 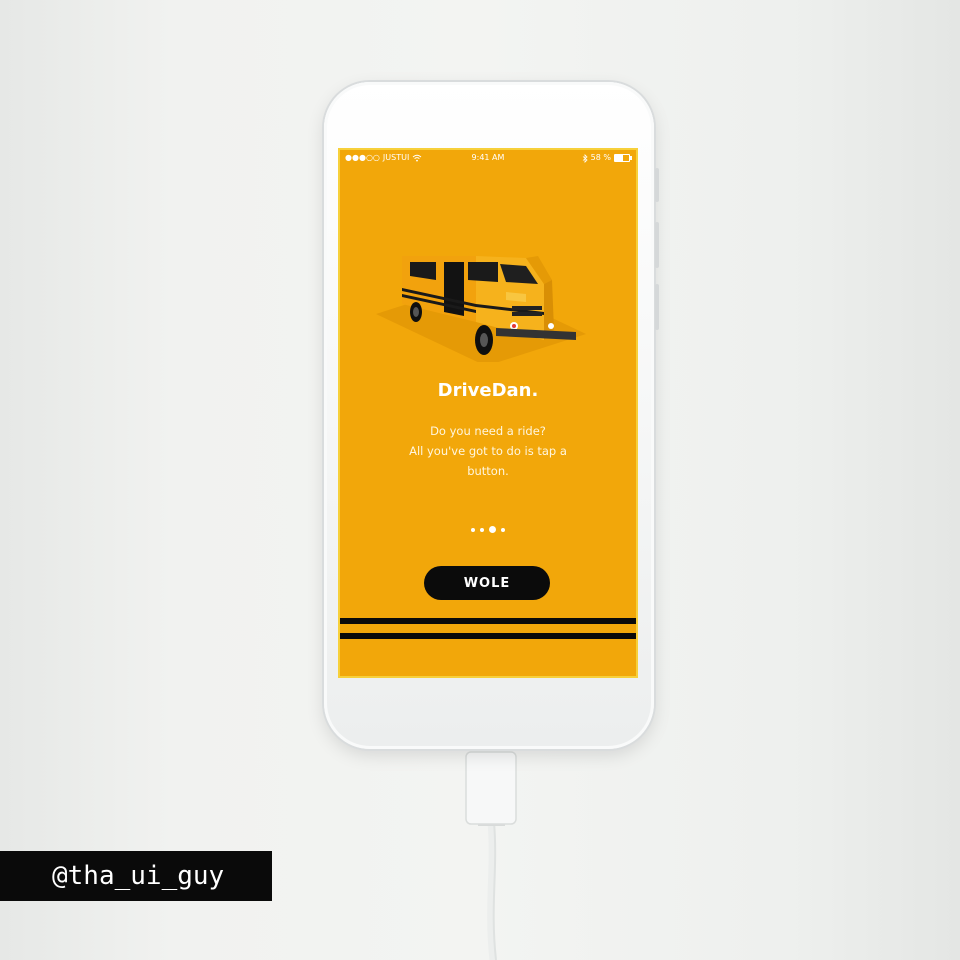 I want to click on description-line: Do you need a ride?, so click(x=488, y=431).